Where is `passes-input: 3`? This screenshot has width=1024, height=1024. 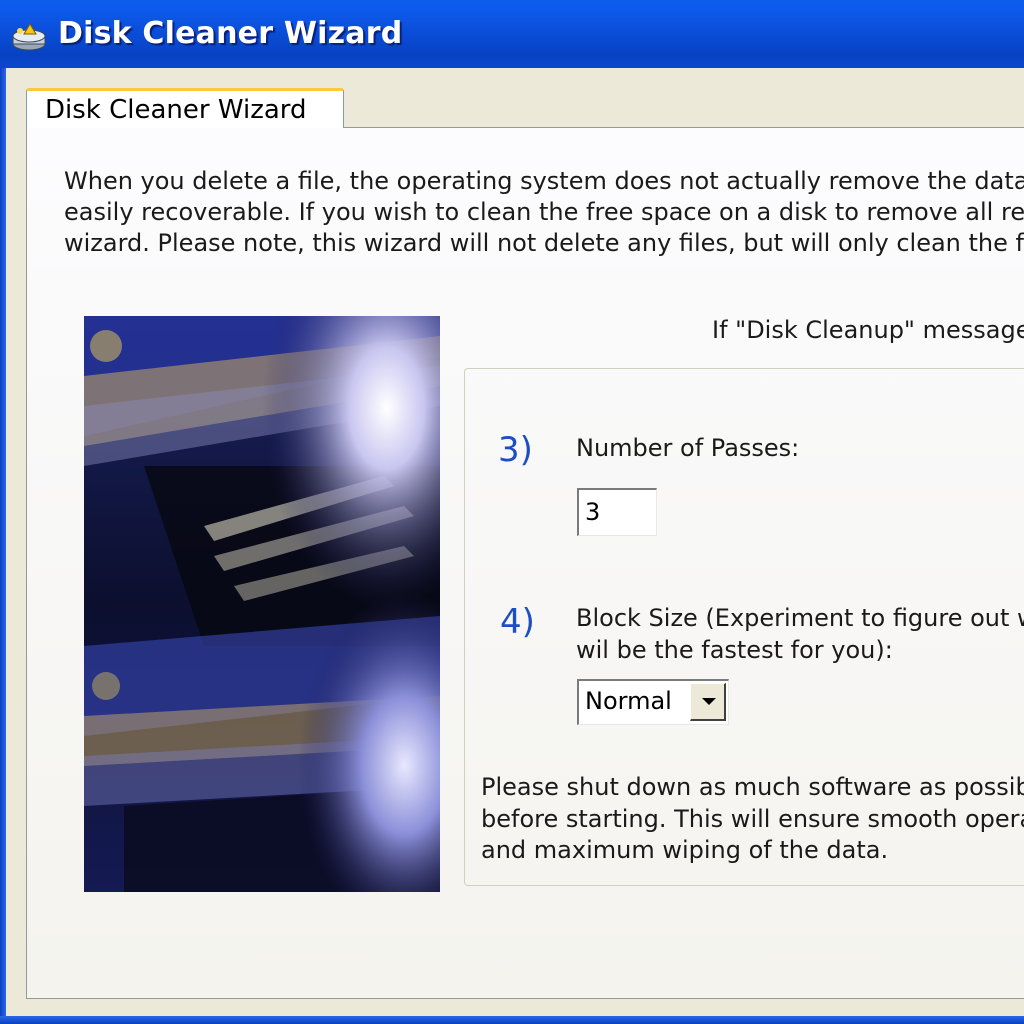
passes-input: 3 is located at coordinates (617, 512).